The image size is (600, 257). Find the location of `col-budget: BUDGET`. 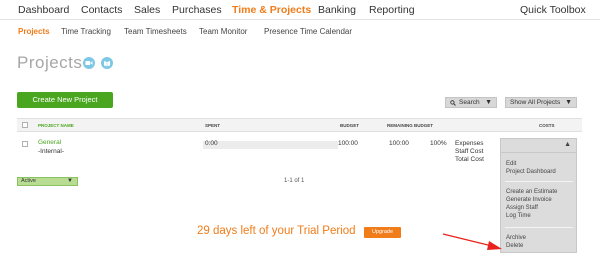

col-budget: BUDGET is located at coordinates (349, 125).